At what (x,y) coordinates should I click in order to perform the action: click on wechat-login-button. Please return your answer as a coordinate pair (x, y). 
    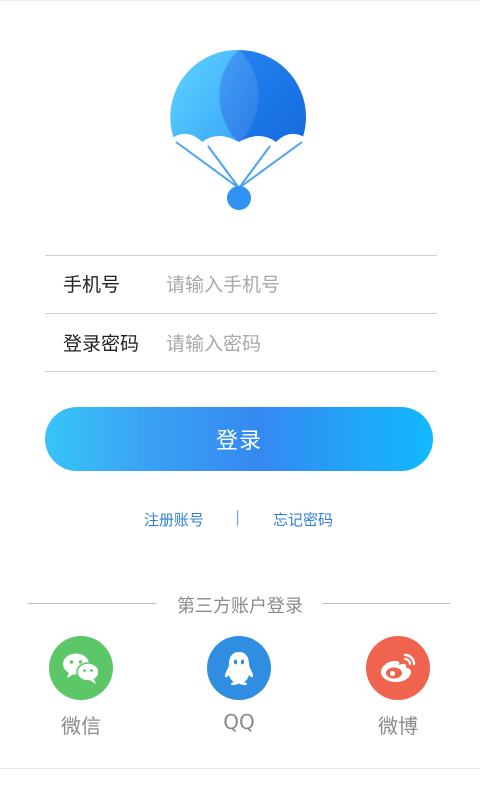
    Looking at the image, I should click on (81, 668).